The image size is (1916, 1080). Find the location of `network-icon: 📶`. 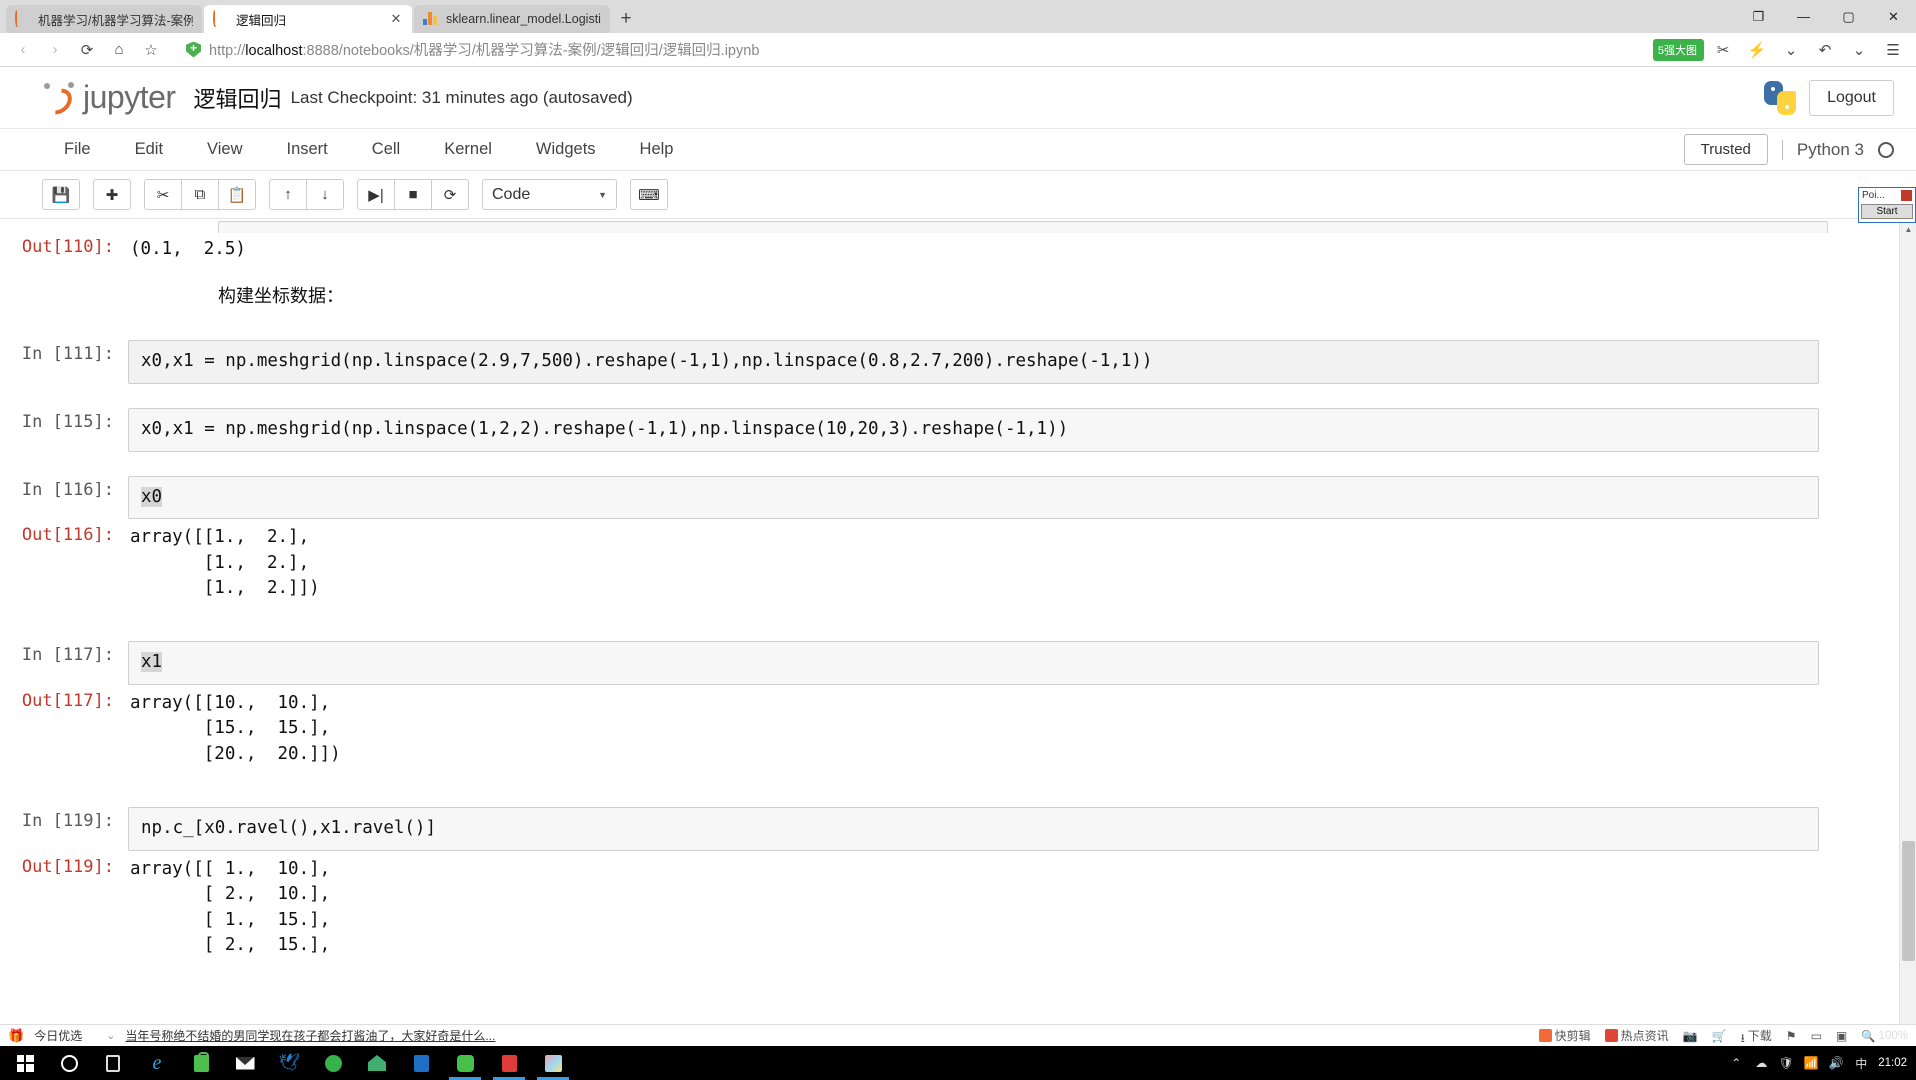

network-icon: 📶 is located at coordinates (1811, 1063).